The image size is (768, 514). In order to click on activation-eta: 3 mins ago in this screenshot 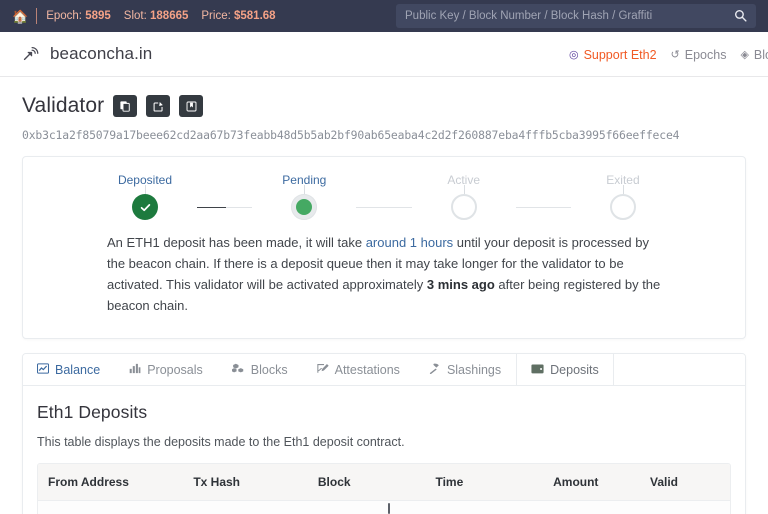, I will do `click(460, 285)`.